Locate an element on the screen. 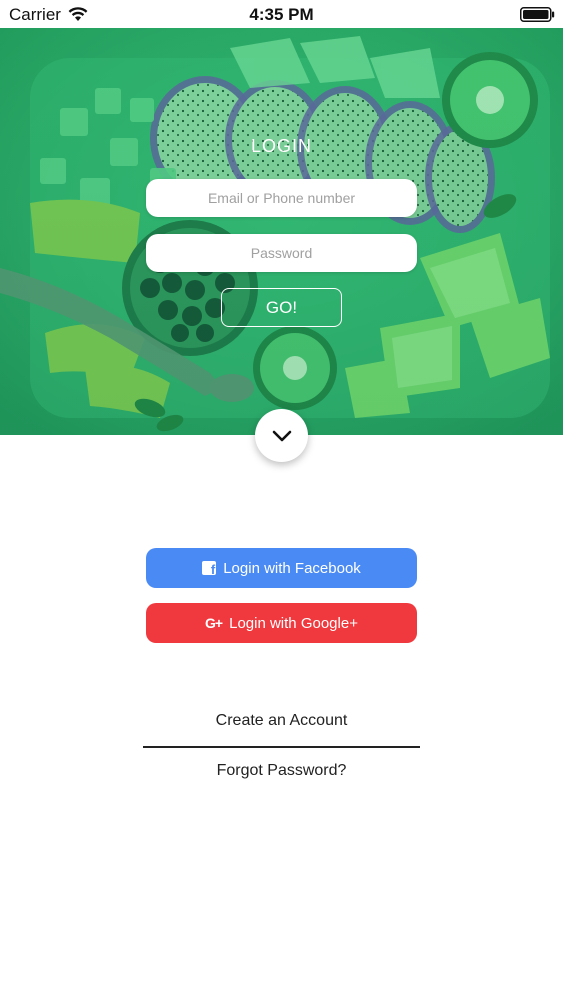 Image resolution: width=563 pixels, height=1000 pixels. expand-chevron-button is located at coordinates (281, 435).